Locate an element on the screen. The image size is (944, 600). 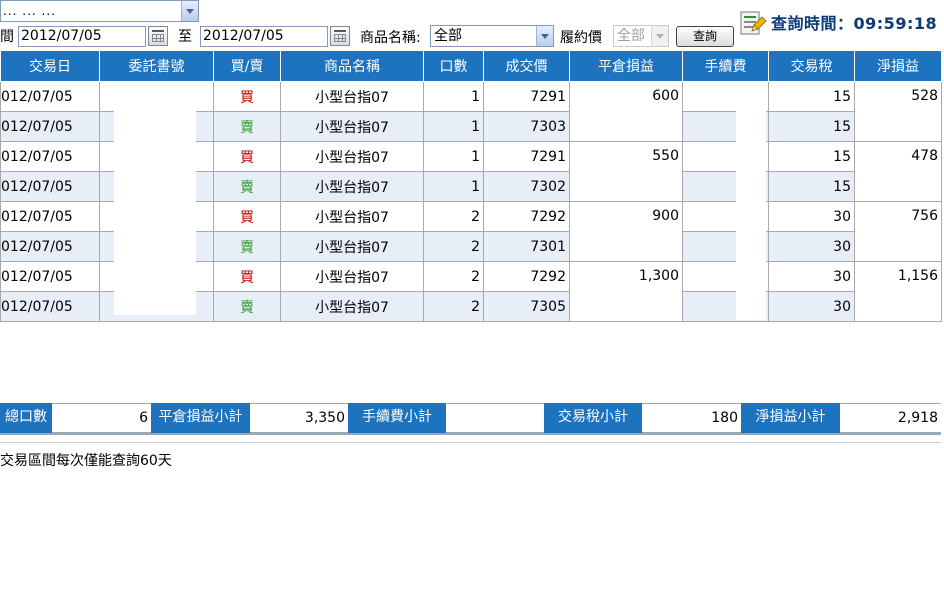
header-qty: 口數 is located at coordinates (453, 66).